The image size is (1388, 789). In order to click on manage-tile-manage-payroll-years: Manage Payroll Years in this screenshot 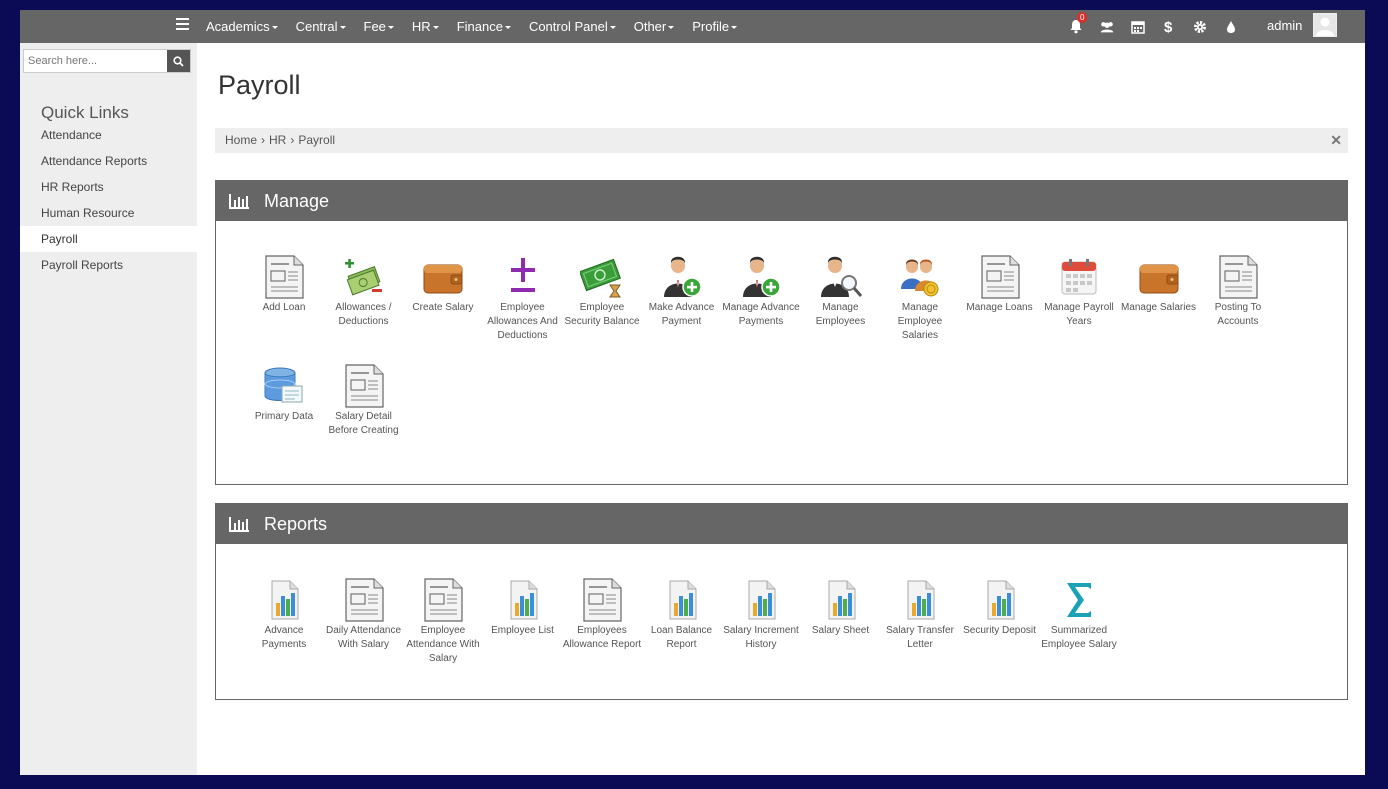, I will do `click(1079, 292)`.